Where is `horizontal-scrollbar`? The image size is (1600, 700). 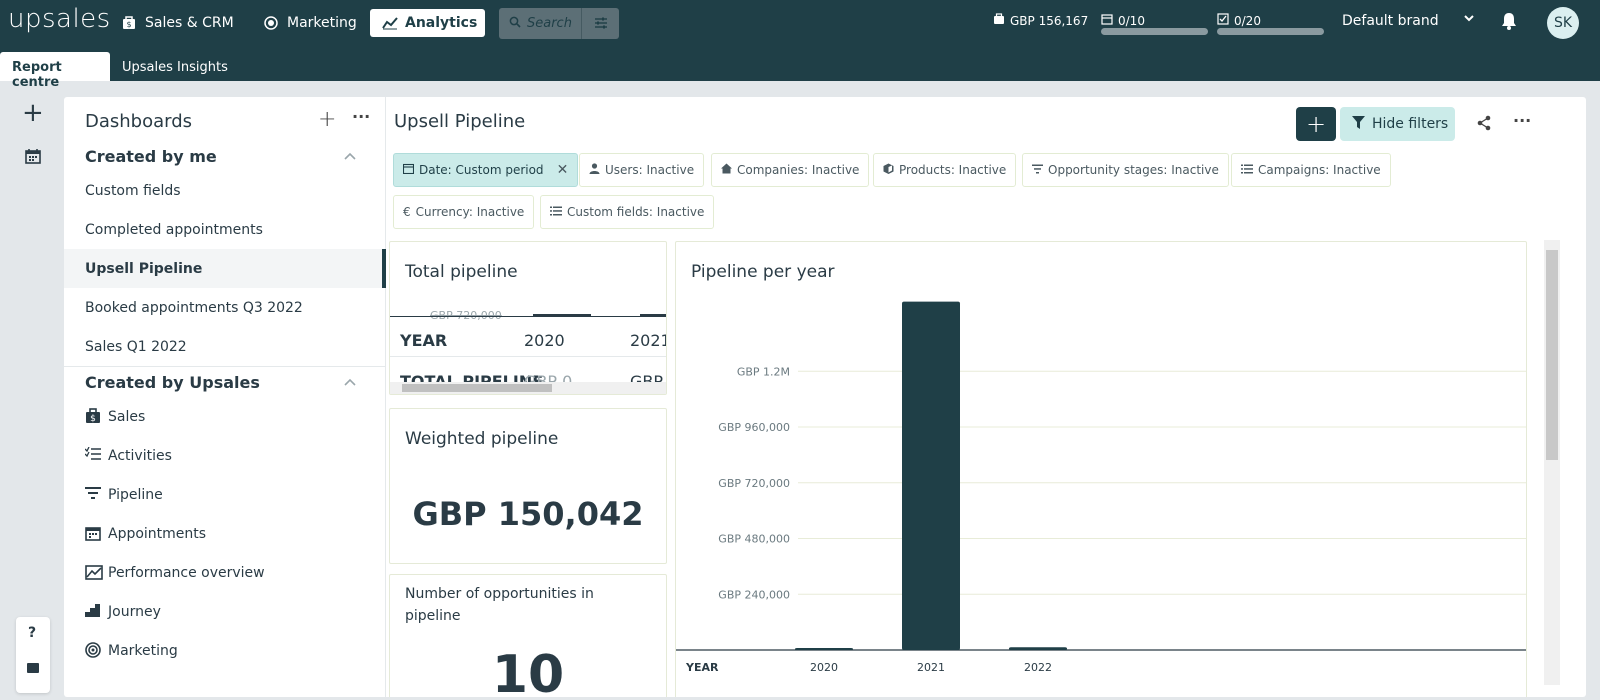
horizontal-scrollbar is located at coordinates (528, 388).